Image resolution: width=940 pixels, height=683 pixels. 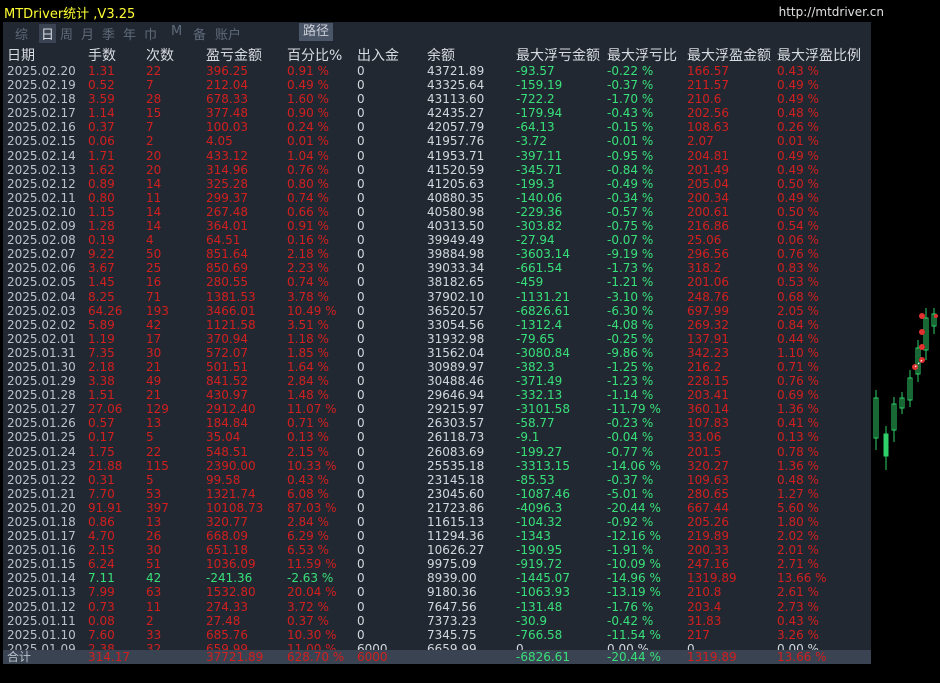 What do you see at coordinates (361, 141) in the screenshot?
I see `cell-5: 0` at bounding box center [361, 141].